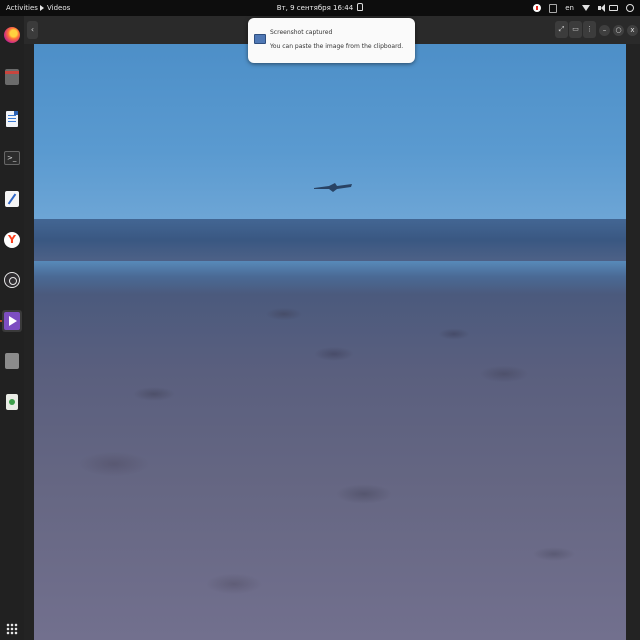 This screenshot has height=640, width=640. I want to click on keyboard-layout-indicator: en, so click(569, 8).